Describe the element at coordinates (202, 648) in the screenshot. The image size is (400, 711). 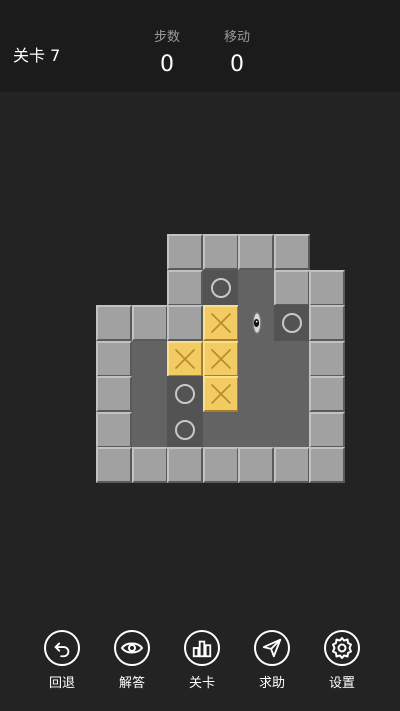
I see `level-select-icon` at that location.